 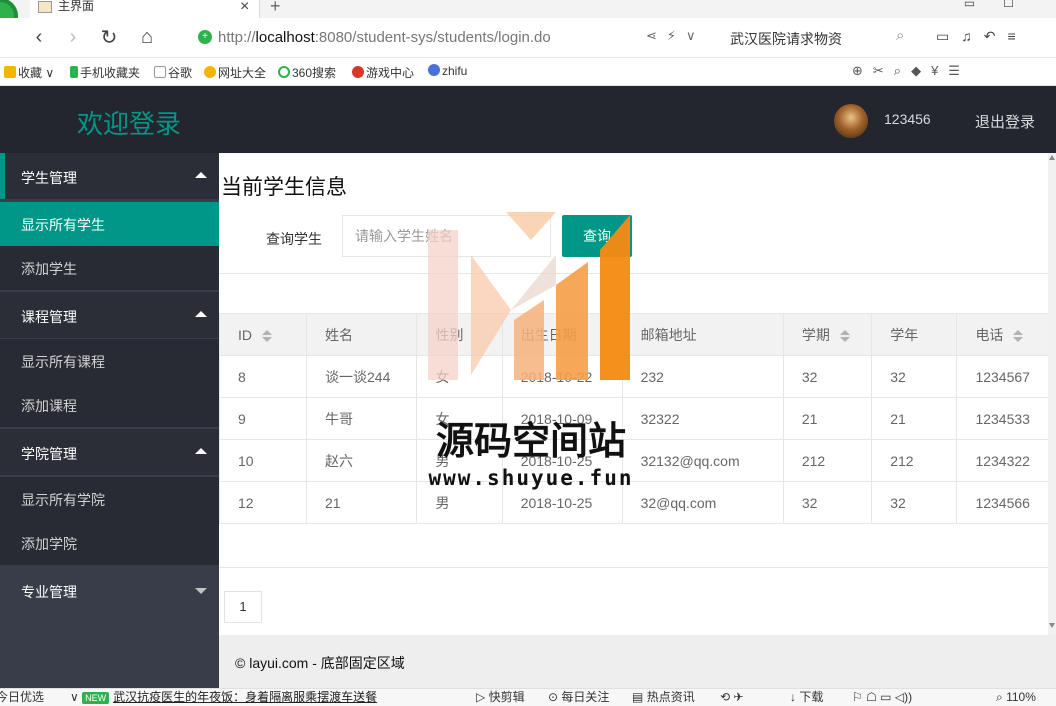 I want to click on sidebar-group-college: 学院管理, so click(x=109, y=452).